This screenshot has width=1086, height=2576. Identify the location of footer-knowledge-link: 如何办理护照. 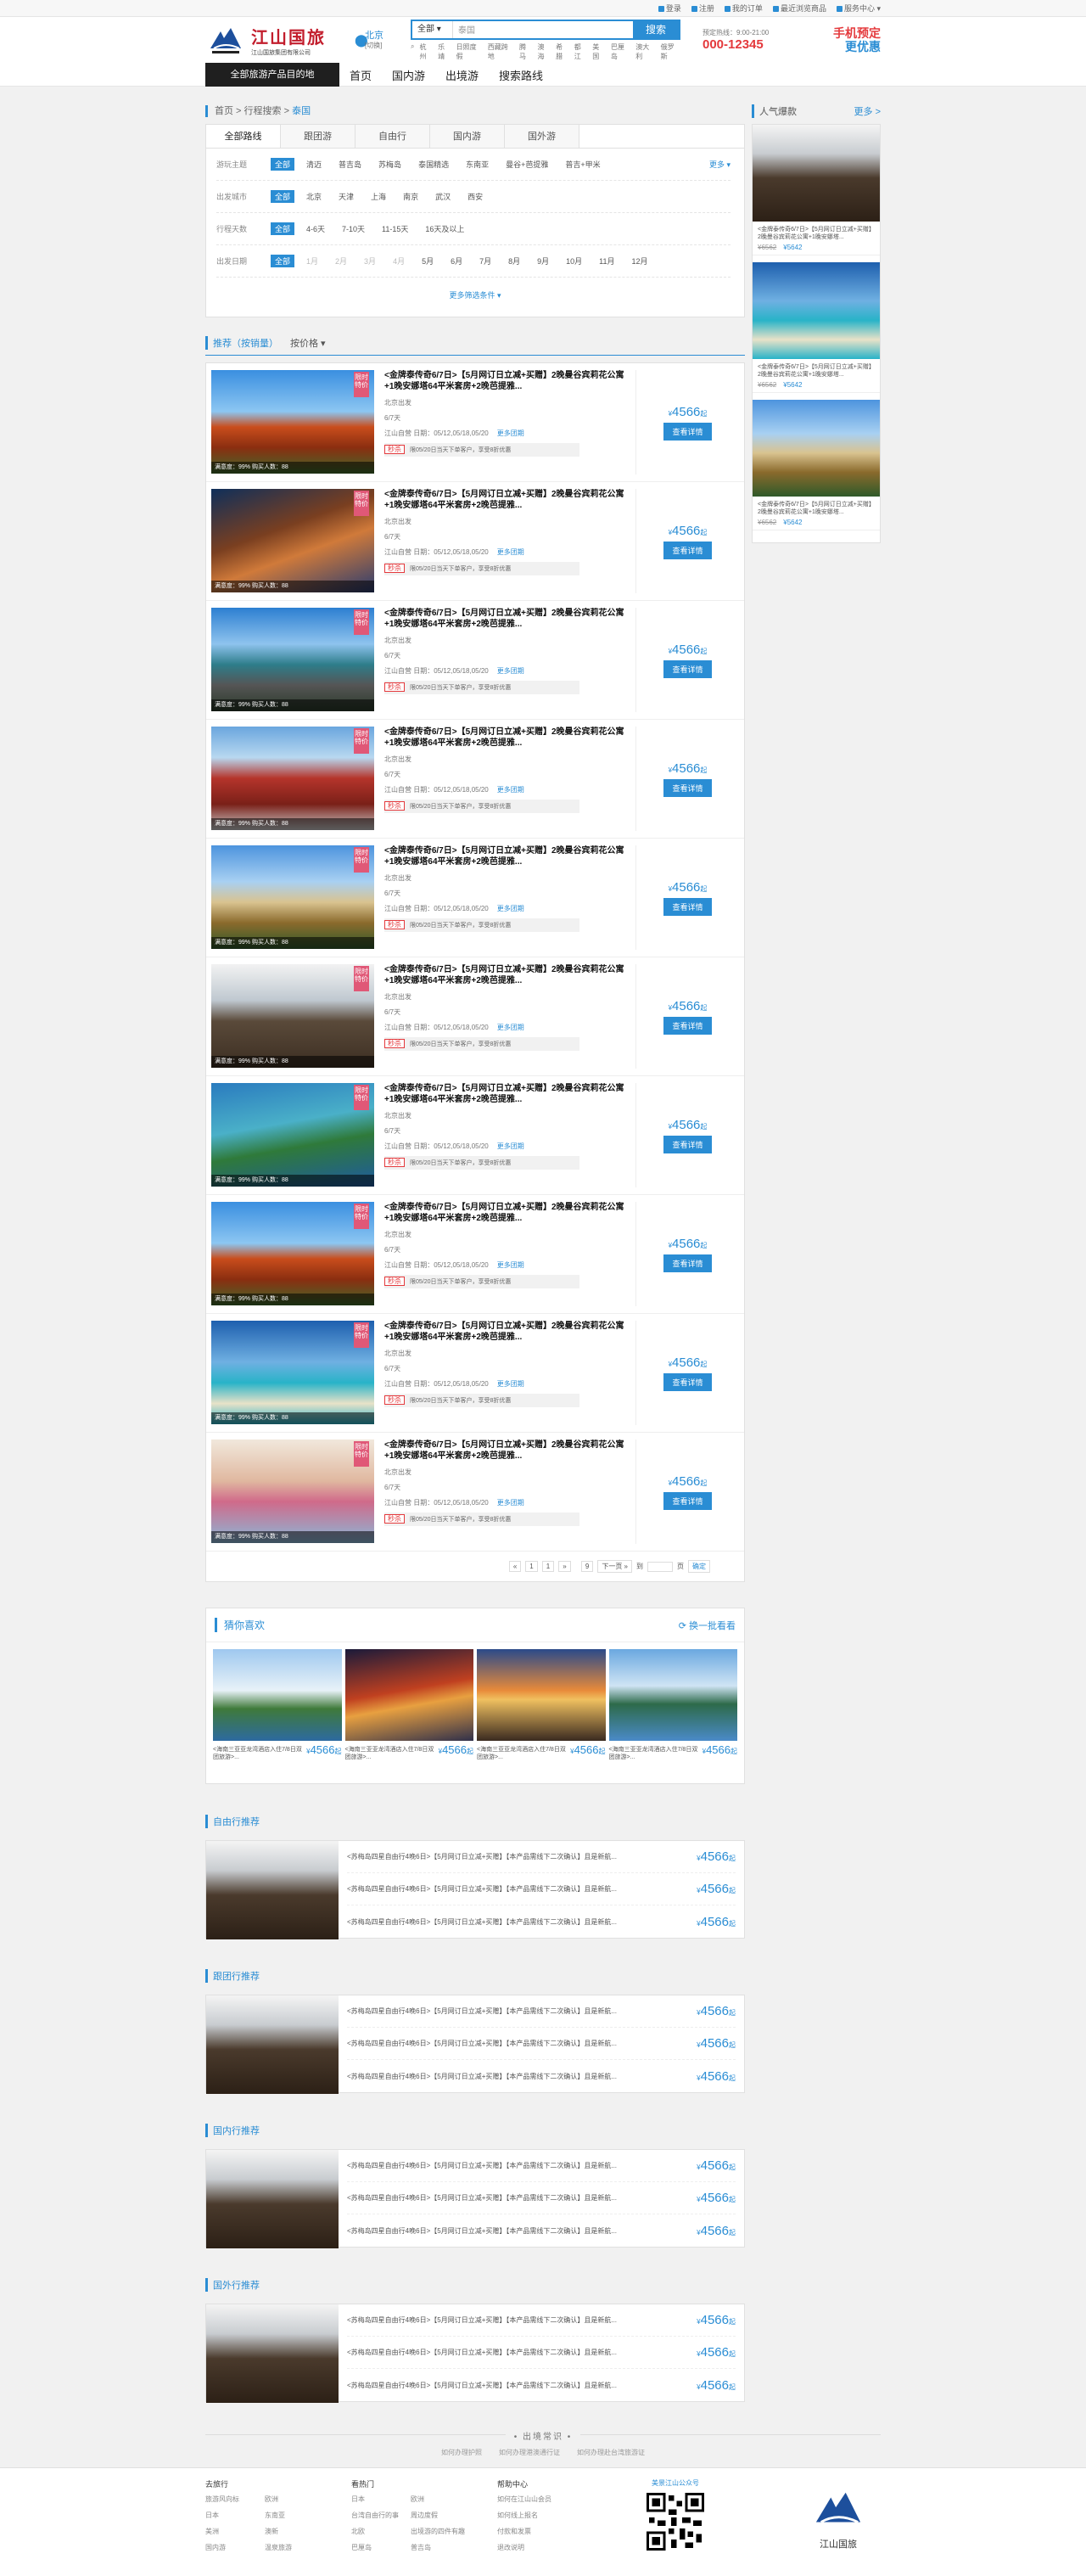
(462, 2452).